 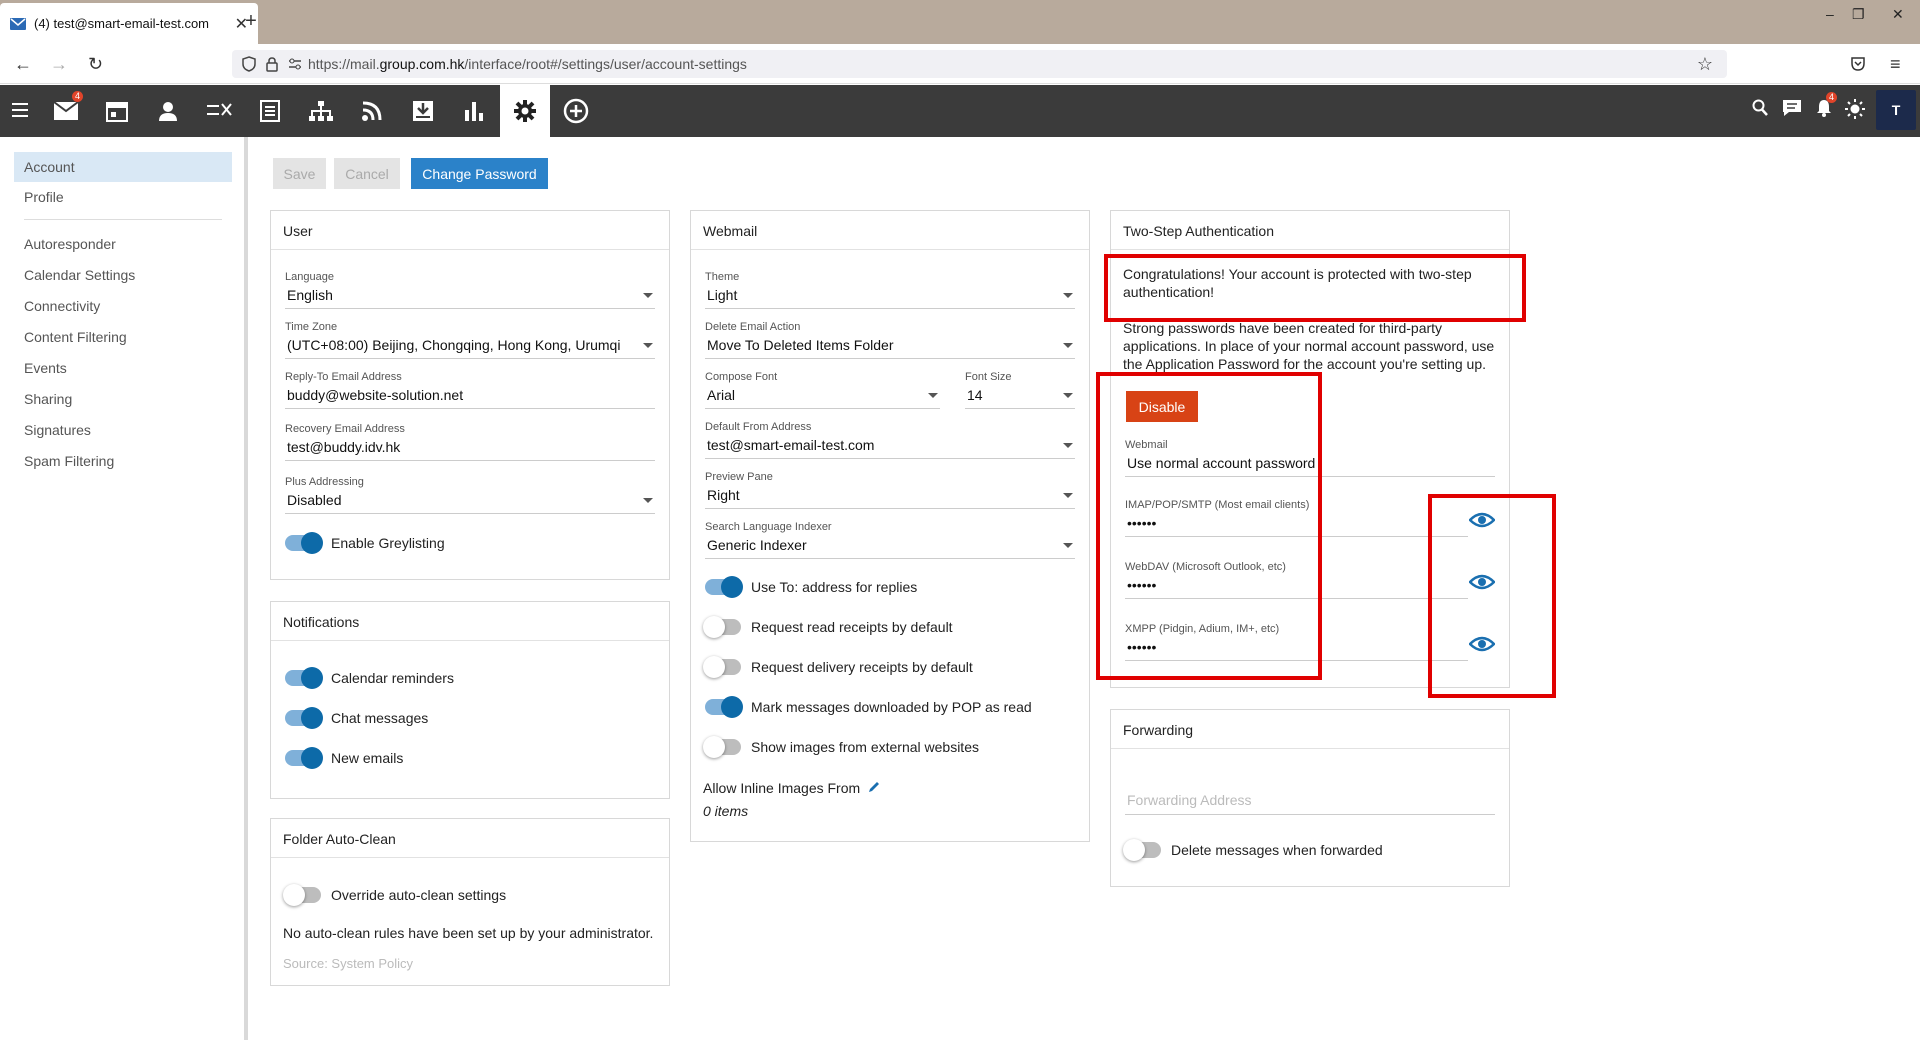 What do you see at coordinates (394, 895) in the screenshot?
I see `override-auto-clean-row: Override auto-clean settings` at bounding box center [394, 895].